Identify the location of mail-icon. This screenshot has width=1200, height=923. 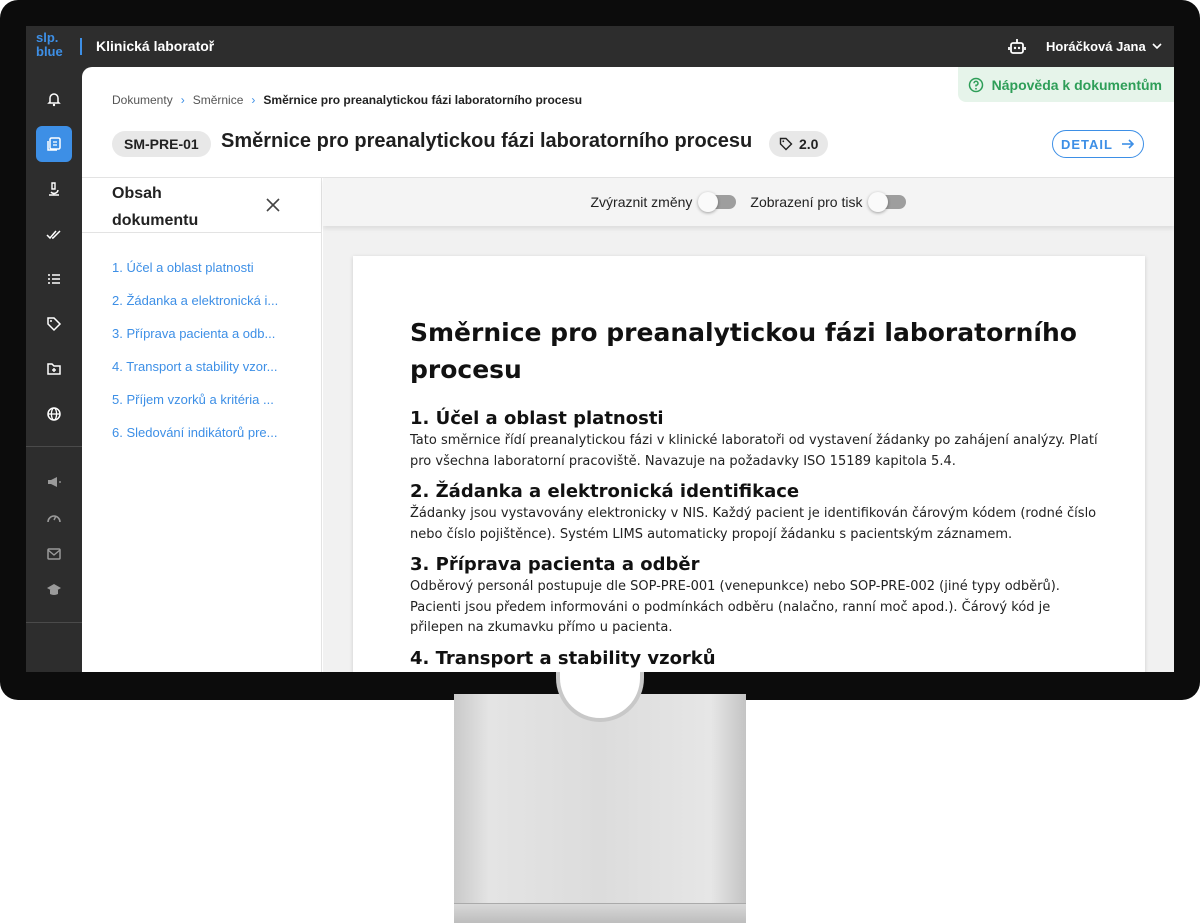
(54, 554).